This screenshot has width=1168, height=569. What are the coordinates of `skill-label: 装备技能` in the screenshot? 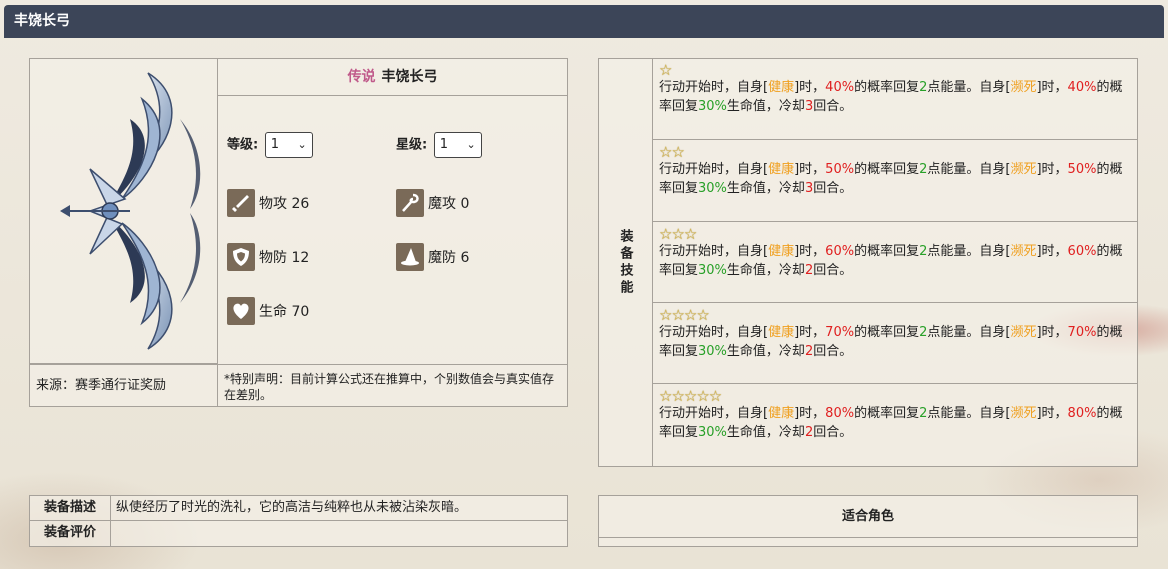 It's located at (625, 262).